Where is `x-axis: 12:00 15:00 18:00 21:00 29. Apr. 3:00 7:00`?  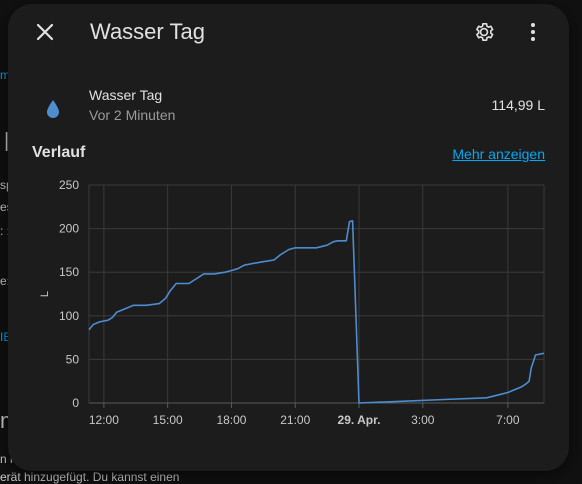
x-axis: 12:00 15:00 18:00 21:00 29. Apr. 3:00 7:00 is located at coordinates (304, 420).